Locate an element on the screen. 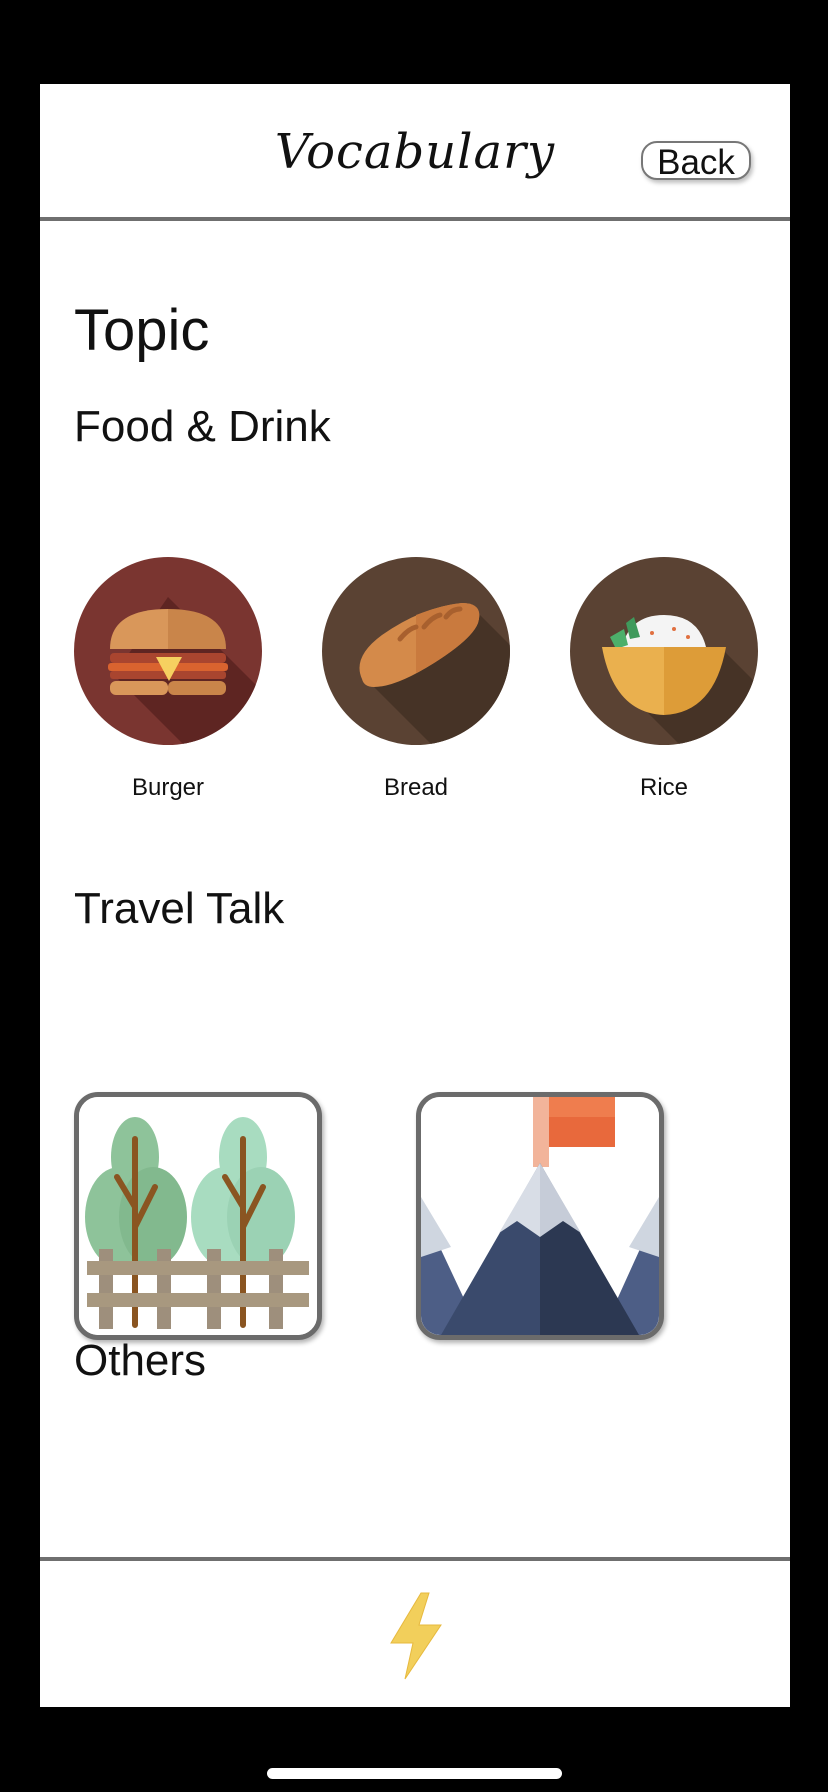 The width and height of the screenshot is (828, 1792). food-item-burger: Burger is located at coordinates (168, 679).